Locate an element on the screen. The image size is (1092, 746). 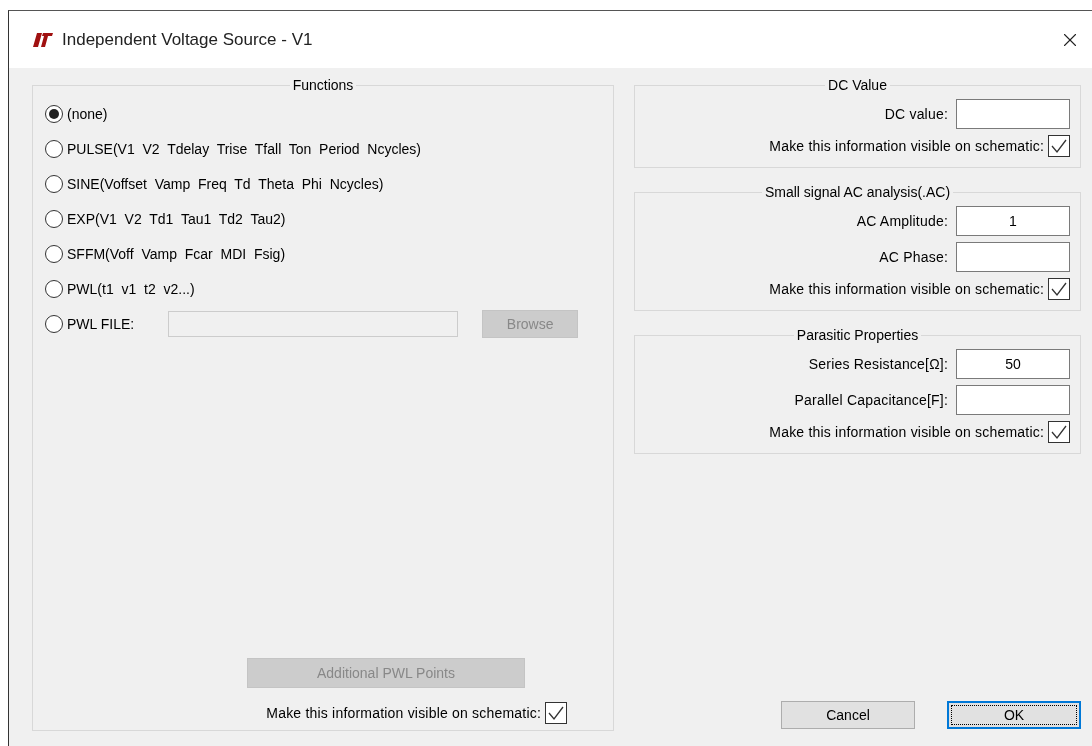
group-title: Parasitic Properties is located at coordinates (857, 335).